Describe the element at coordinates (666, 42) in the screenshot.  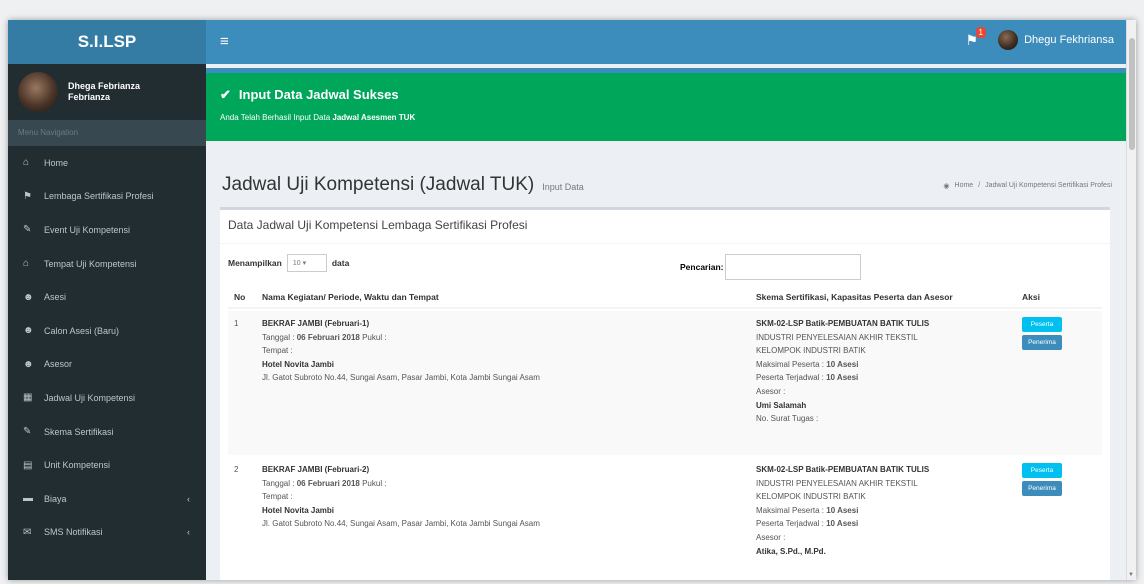
I see `navbar: ≡ ⚑ 1 Dhegu Fekhriansa` at that location.